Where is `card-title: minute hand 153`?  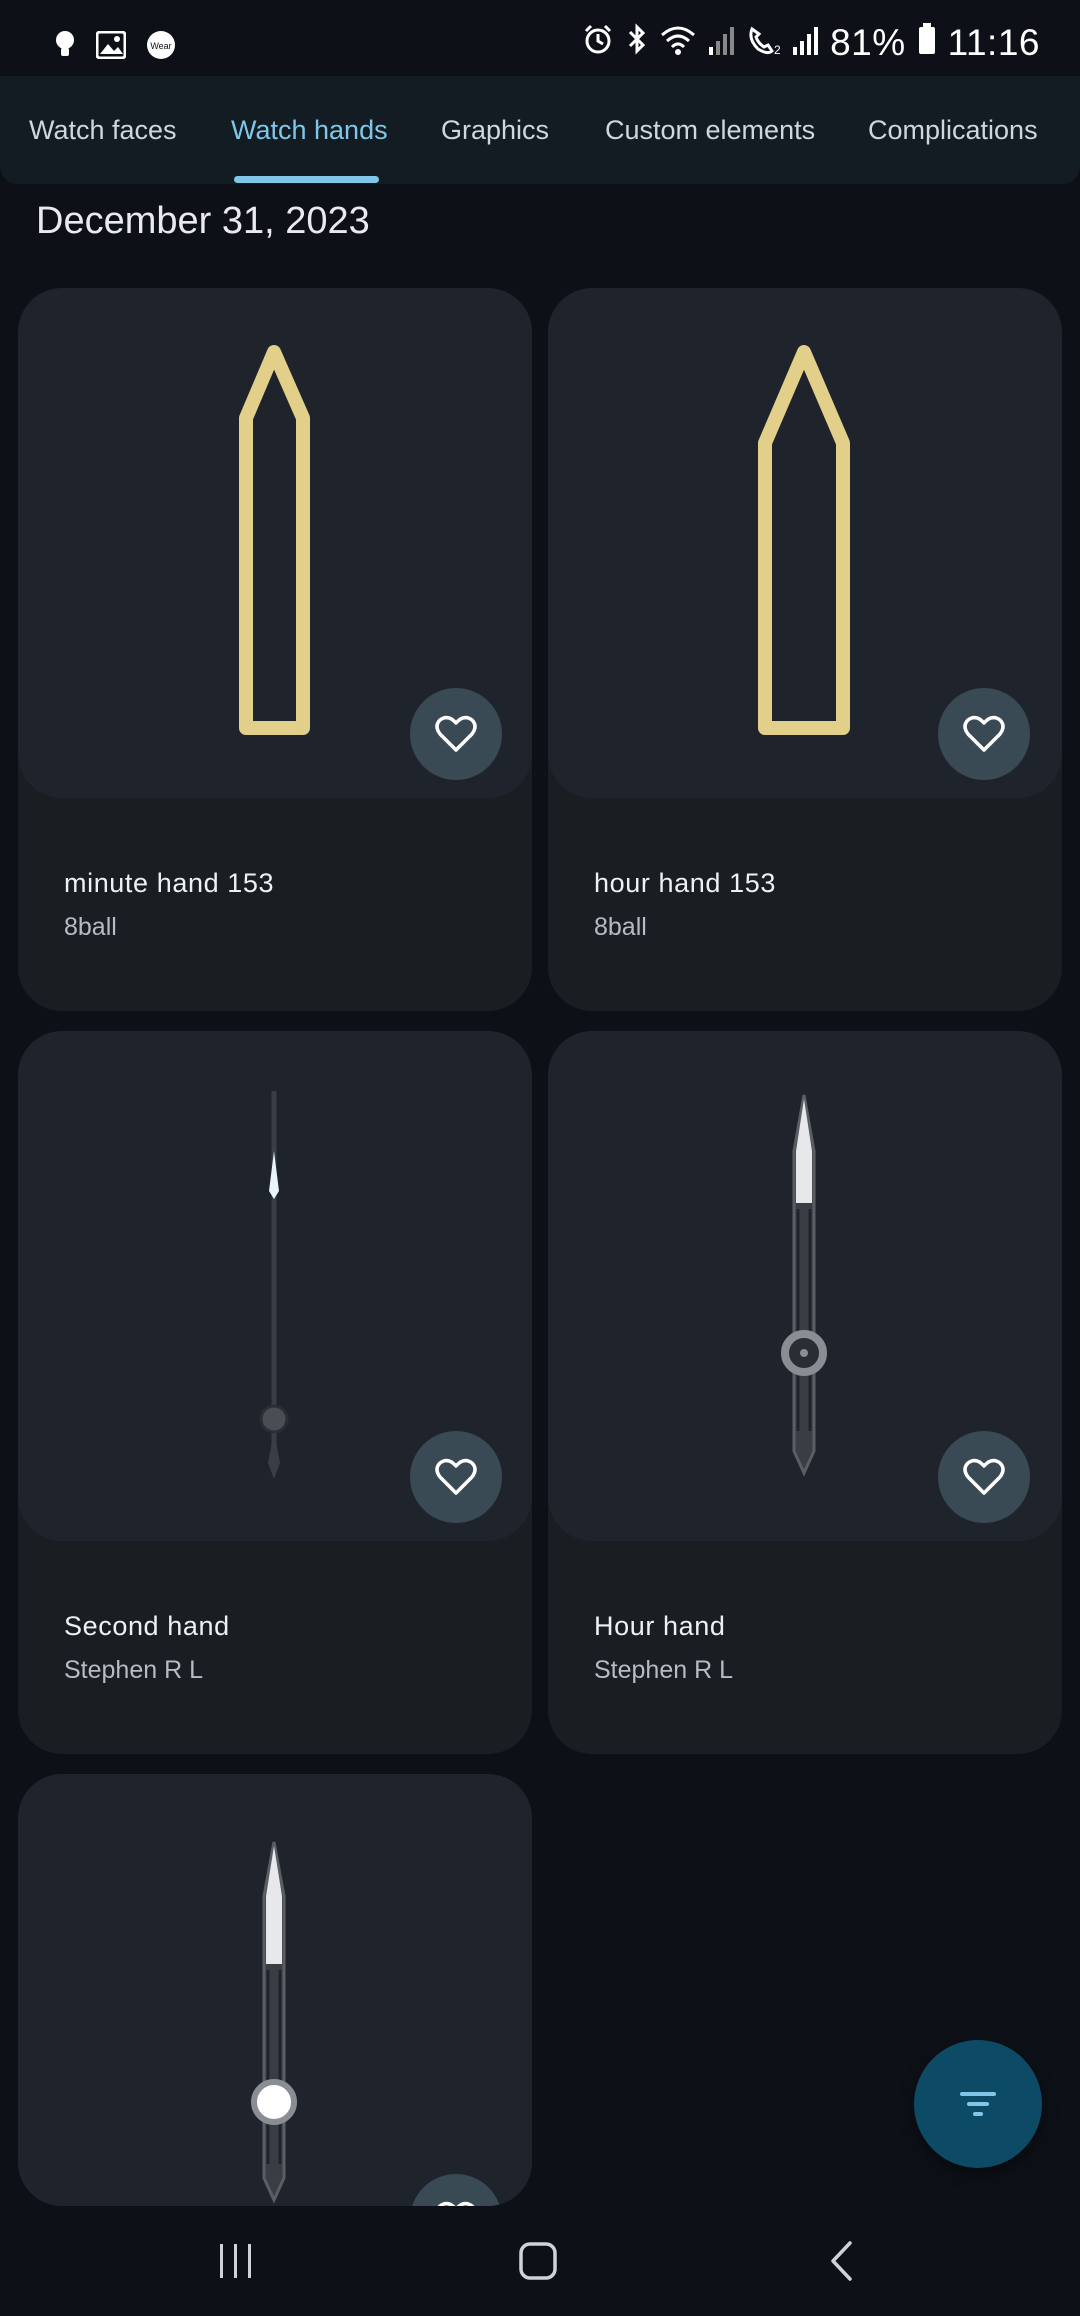
card-title: minute hand 153 is located at coordinates (169, 883).